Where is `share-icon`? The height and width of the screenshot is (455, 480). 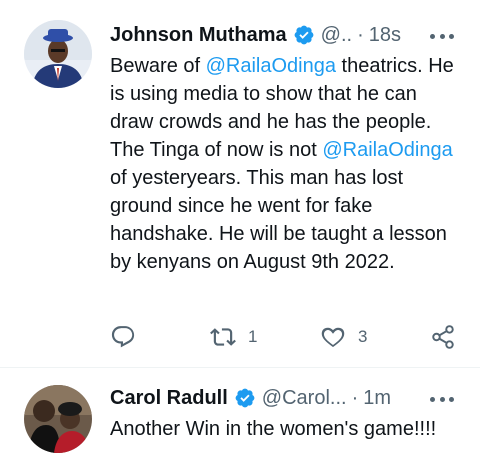 share-icon is located at coordinates (443, 337).